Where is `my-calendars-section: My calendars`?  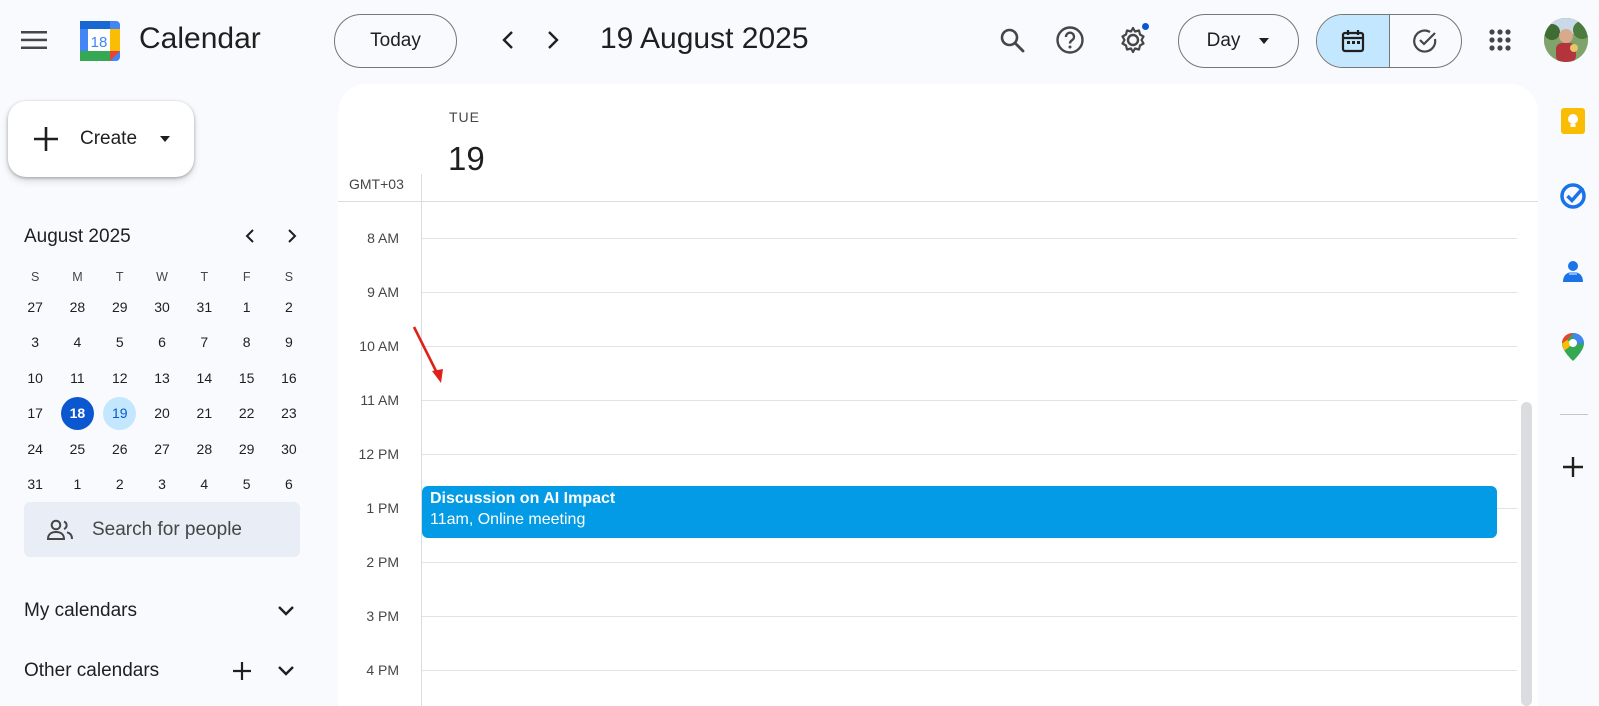
my-calendars-section: My calendars is located at coordinates (164, 611).